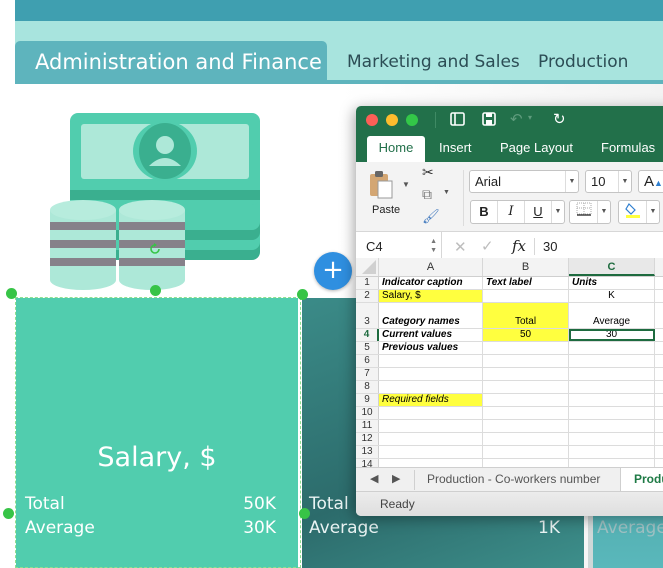 The height and width of the screenshot is (568, 663). Describe the element at coordinates (659, 426) in the screenshot. I see `cell-d11` at that location.